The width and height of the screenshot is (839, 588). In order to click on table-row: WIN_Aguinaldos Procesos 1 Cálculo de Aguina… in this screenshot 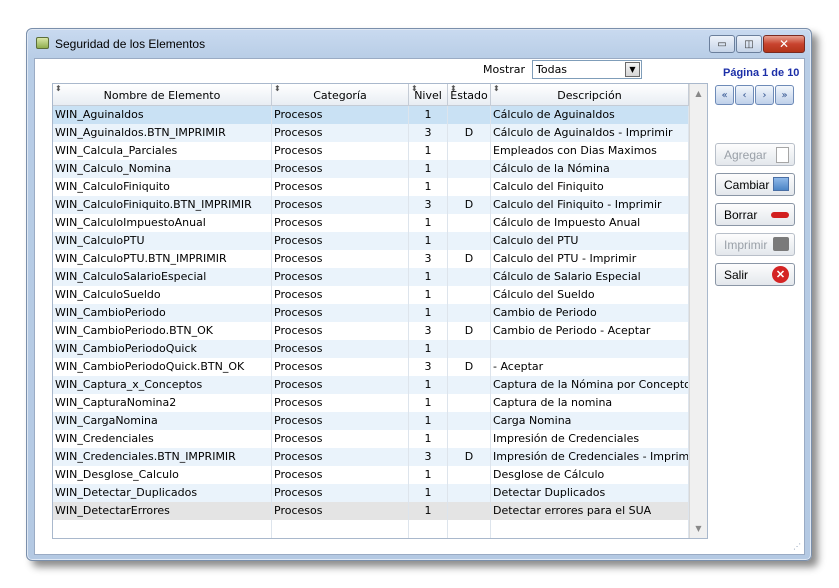, I will do `click(371, 115)`.